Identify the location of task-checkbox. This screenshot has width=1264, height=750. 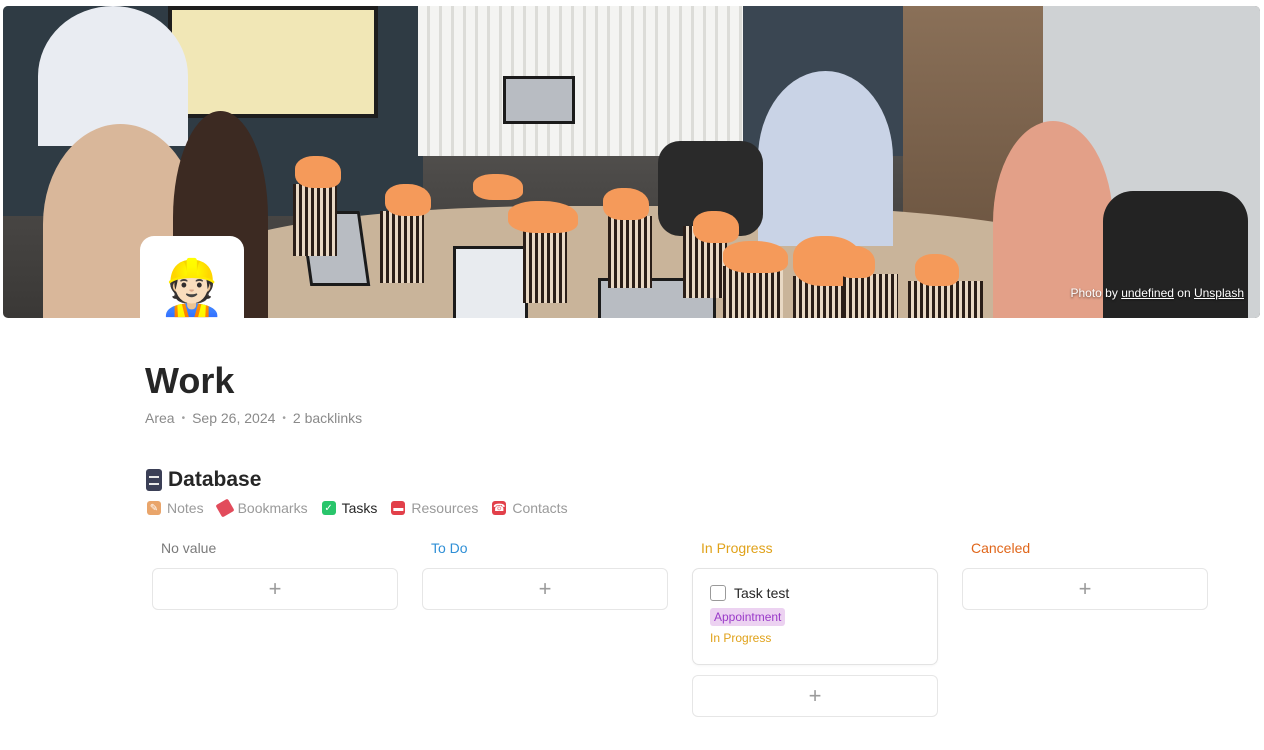
(718, 593).